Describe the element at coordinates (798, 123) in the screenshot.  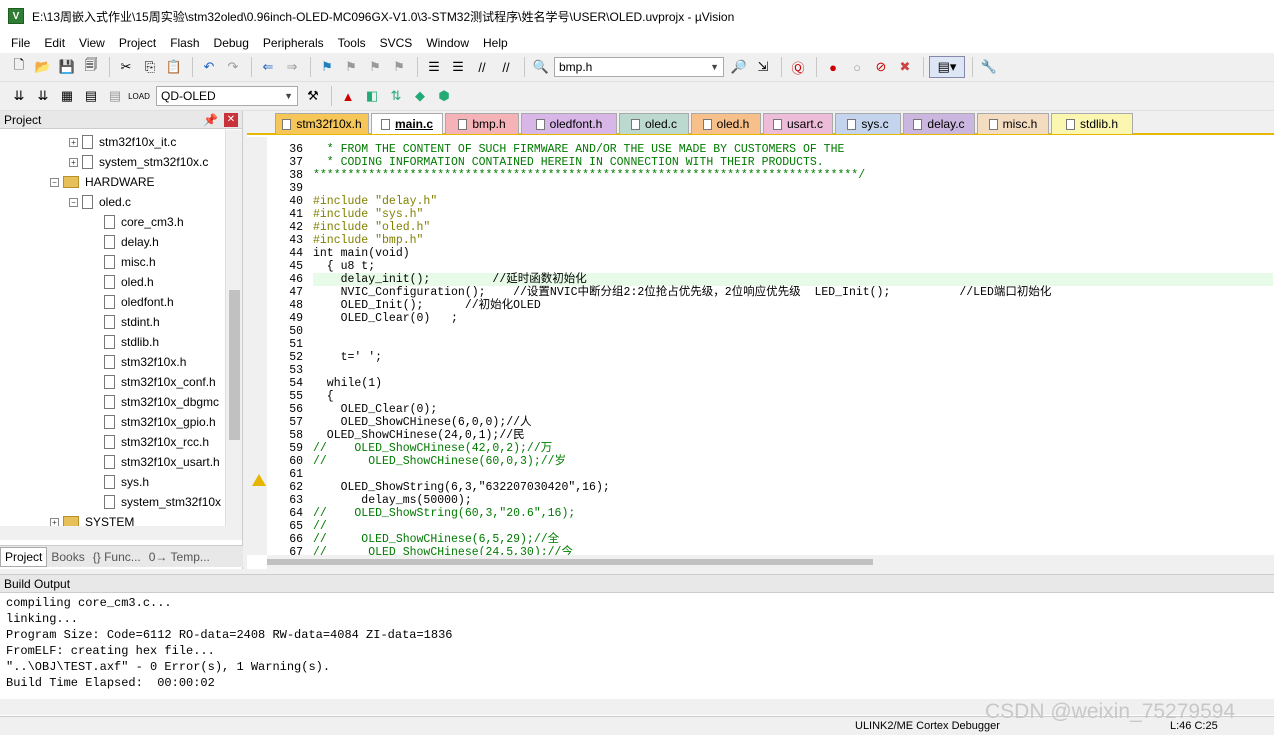
I see `editor-tab-usart-c: usart.c` at that location.